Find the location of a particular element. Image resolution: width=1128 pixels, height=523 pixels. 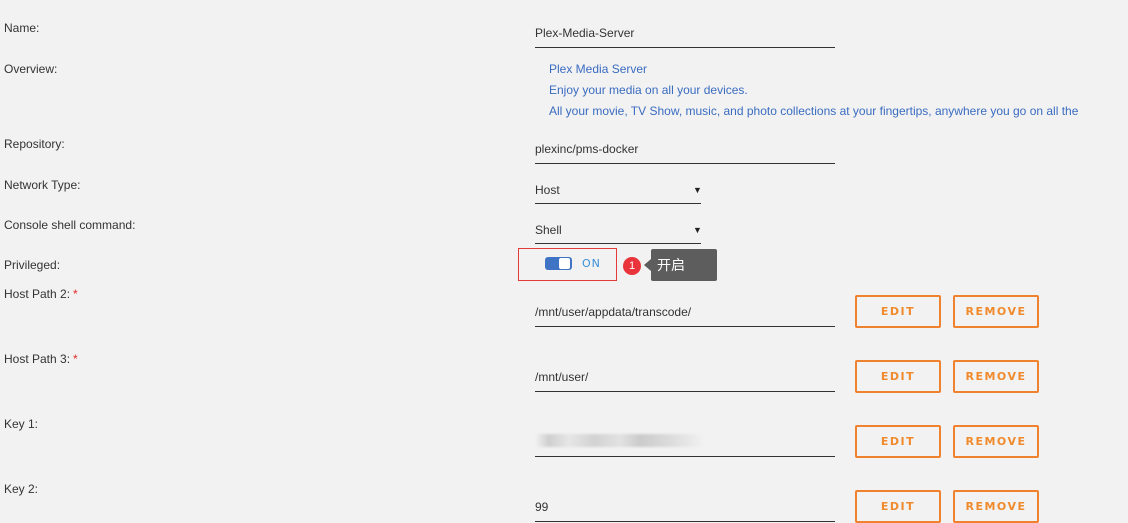

network-type-underline is located at coordinates (618, 203).